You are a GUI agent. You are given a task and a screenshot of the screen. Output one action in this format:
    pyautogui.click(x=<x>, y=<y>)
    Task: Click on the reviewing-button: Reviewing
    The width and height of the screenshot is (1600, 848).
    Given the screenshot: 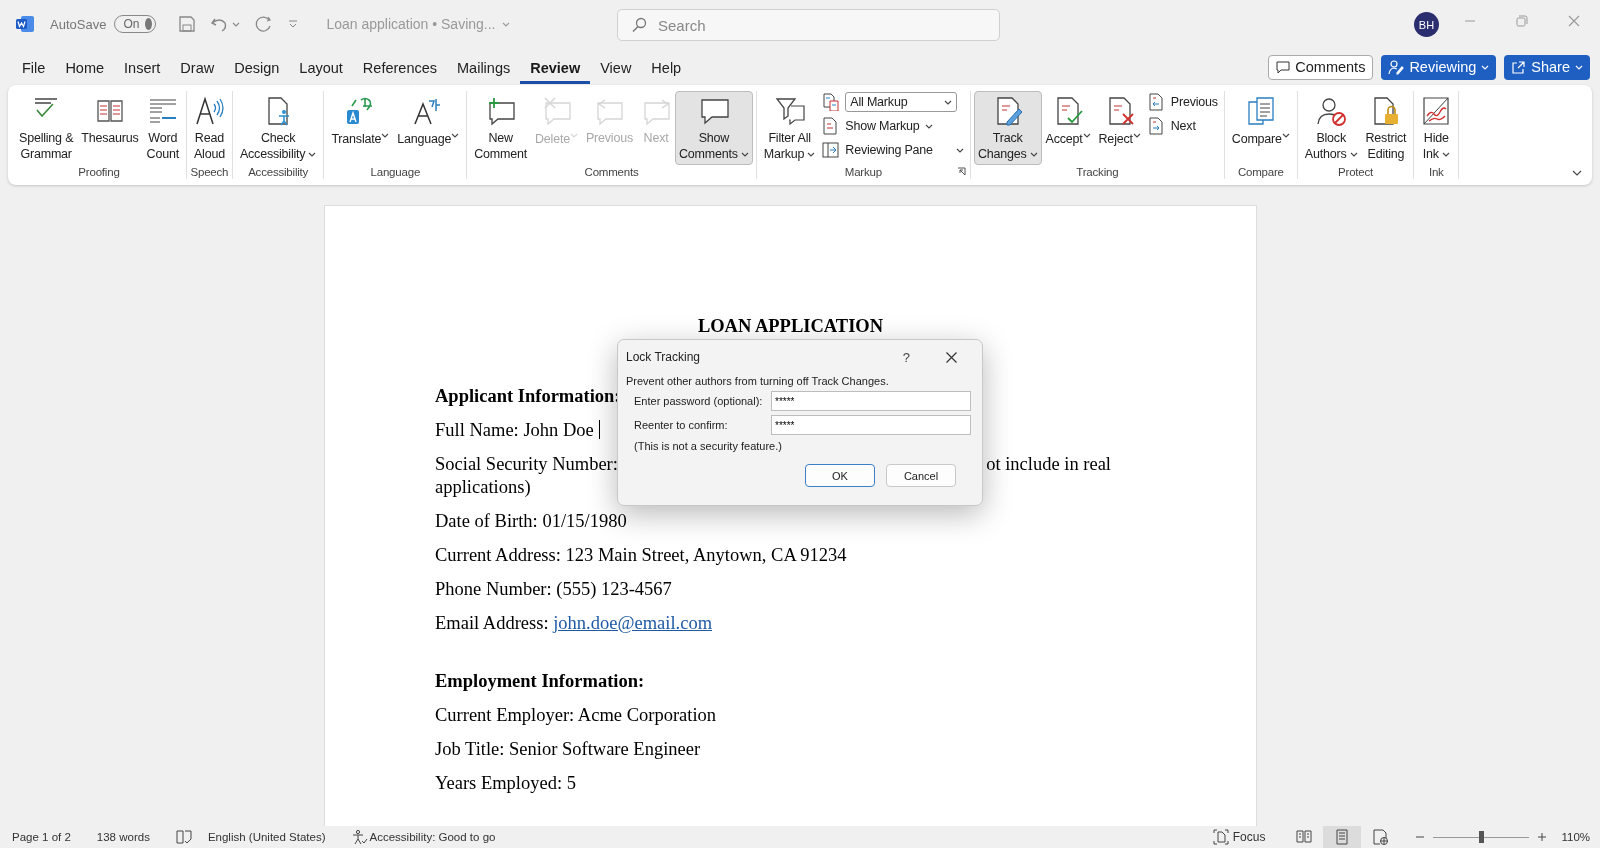 What is the action you would take?
    pyautogui.click(x=1439, y=67)
    